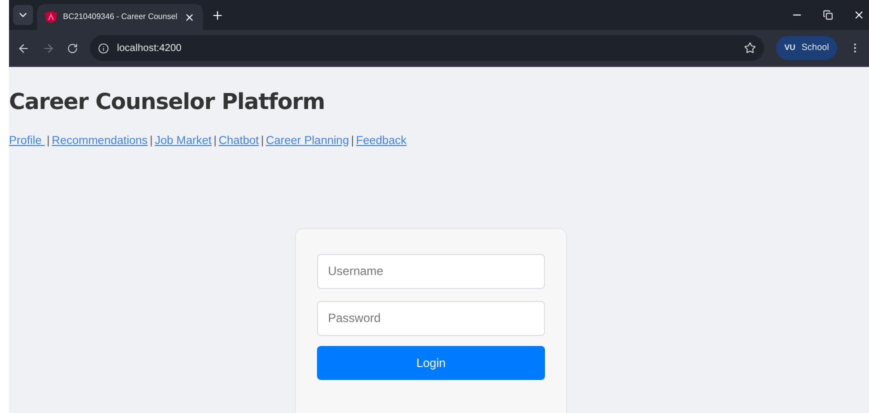 Image resolution: width=869 pixels, height=413 pixels. Describe the element at coordinates (815, 47) in the screenshot. I see `profile-name: School` at that location.